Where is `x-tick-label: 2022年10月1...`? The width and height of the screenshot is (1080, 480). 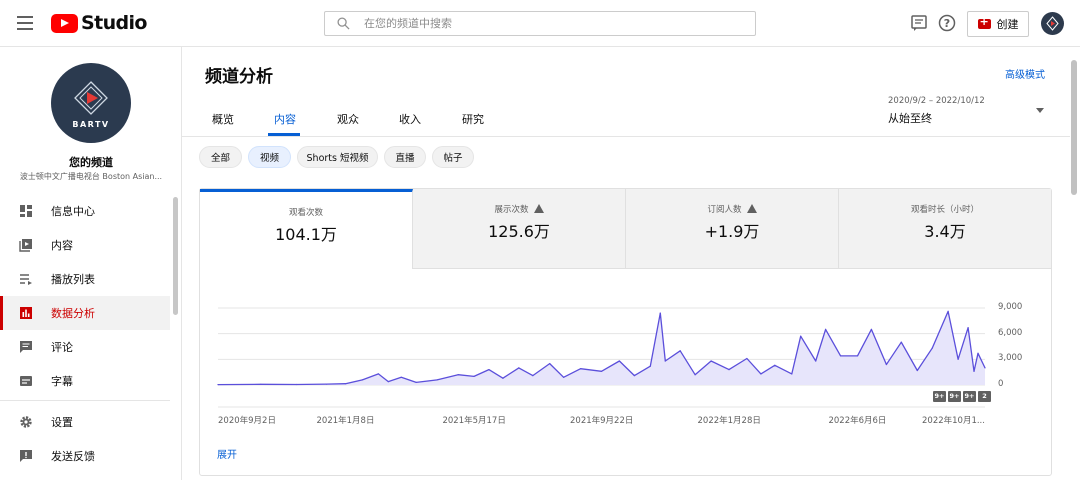
x-tick-label: 2022年10月1... is located at coordinates (953, 421).